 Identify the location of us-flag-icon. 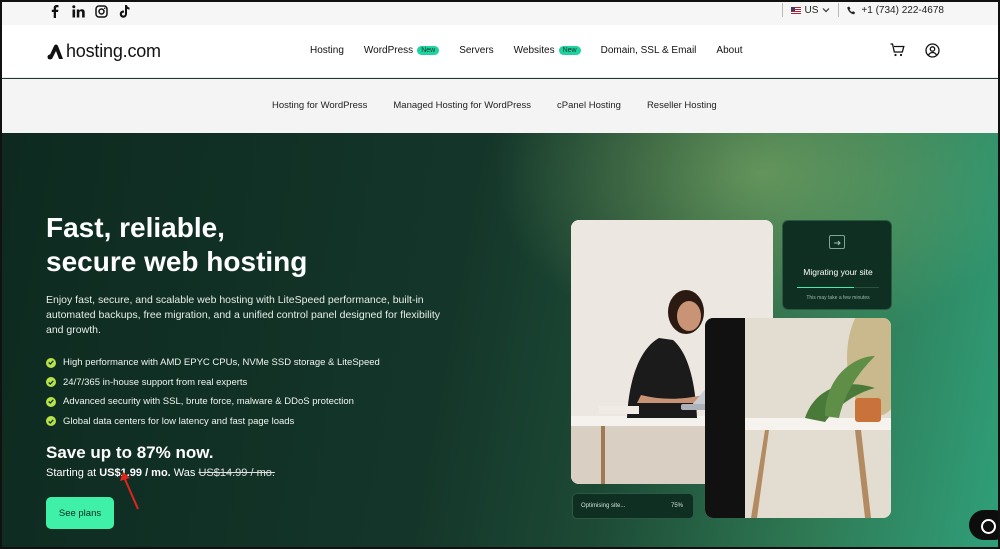
(795, 10).